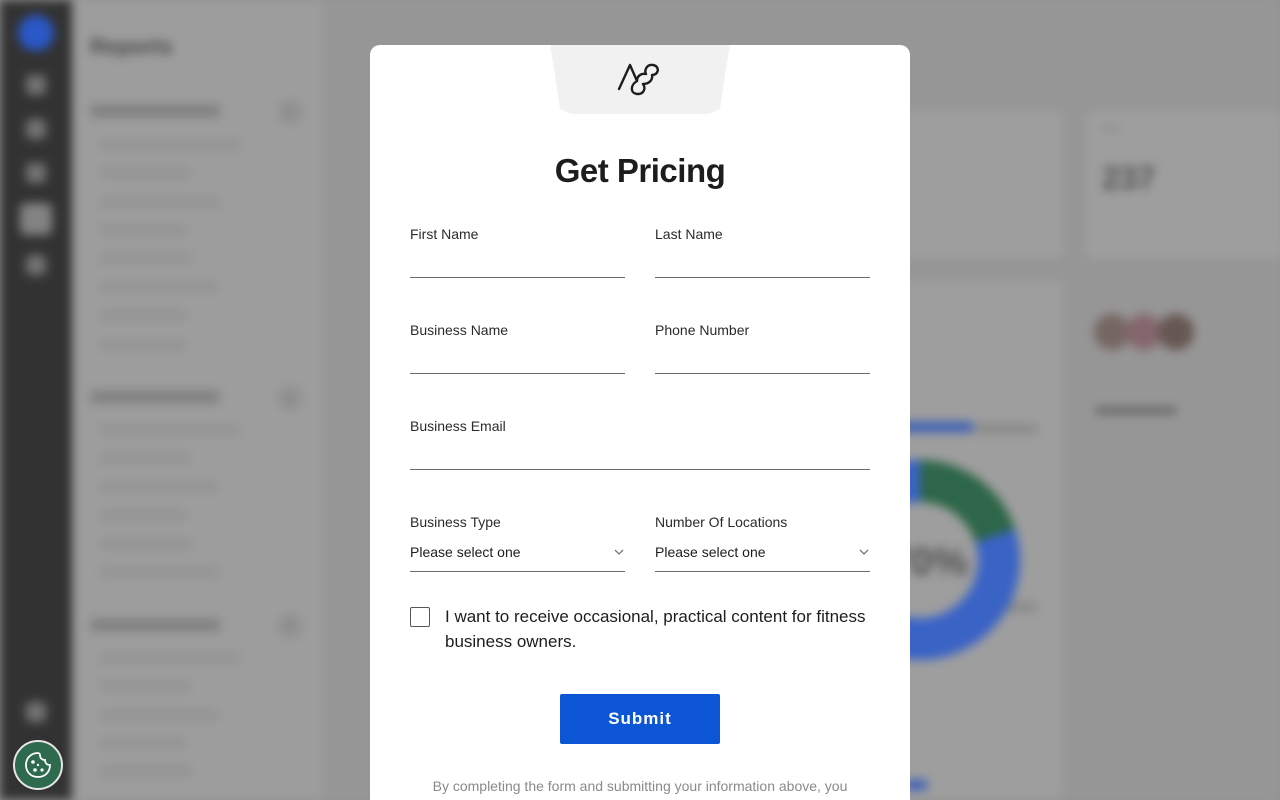  I want to click on business-email-input, so click(640, 457).